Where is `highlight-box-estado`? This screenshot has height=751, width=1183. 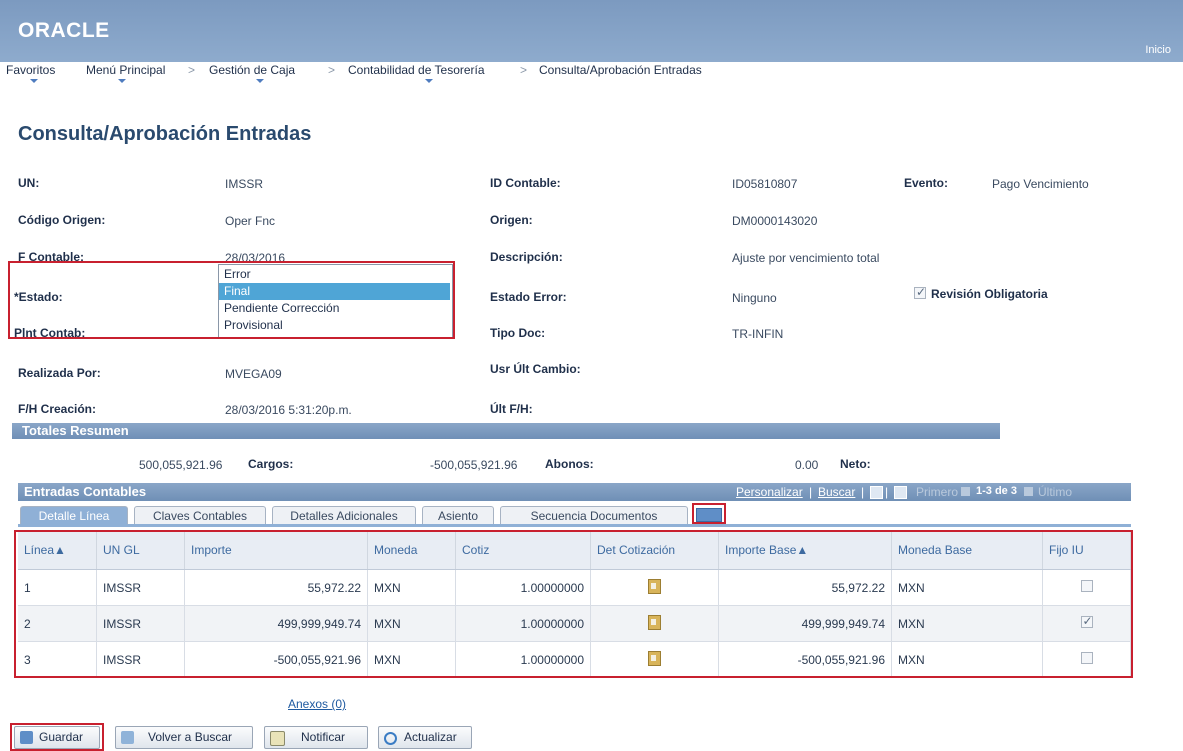
highlight-box-estado is located at coordinates (231, 300).